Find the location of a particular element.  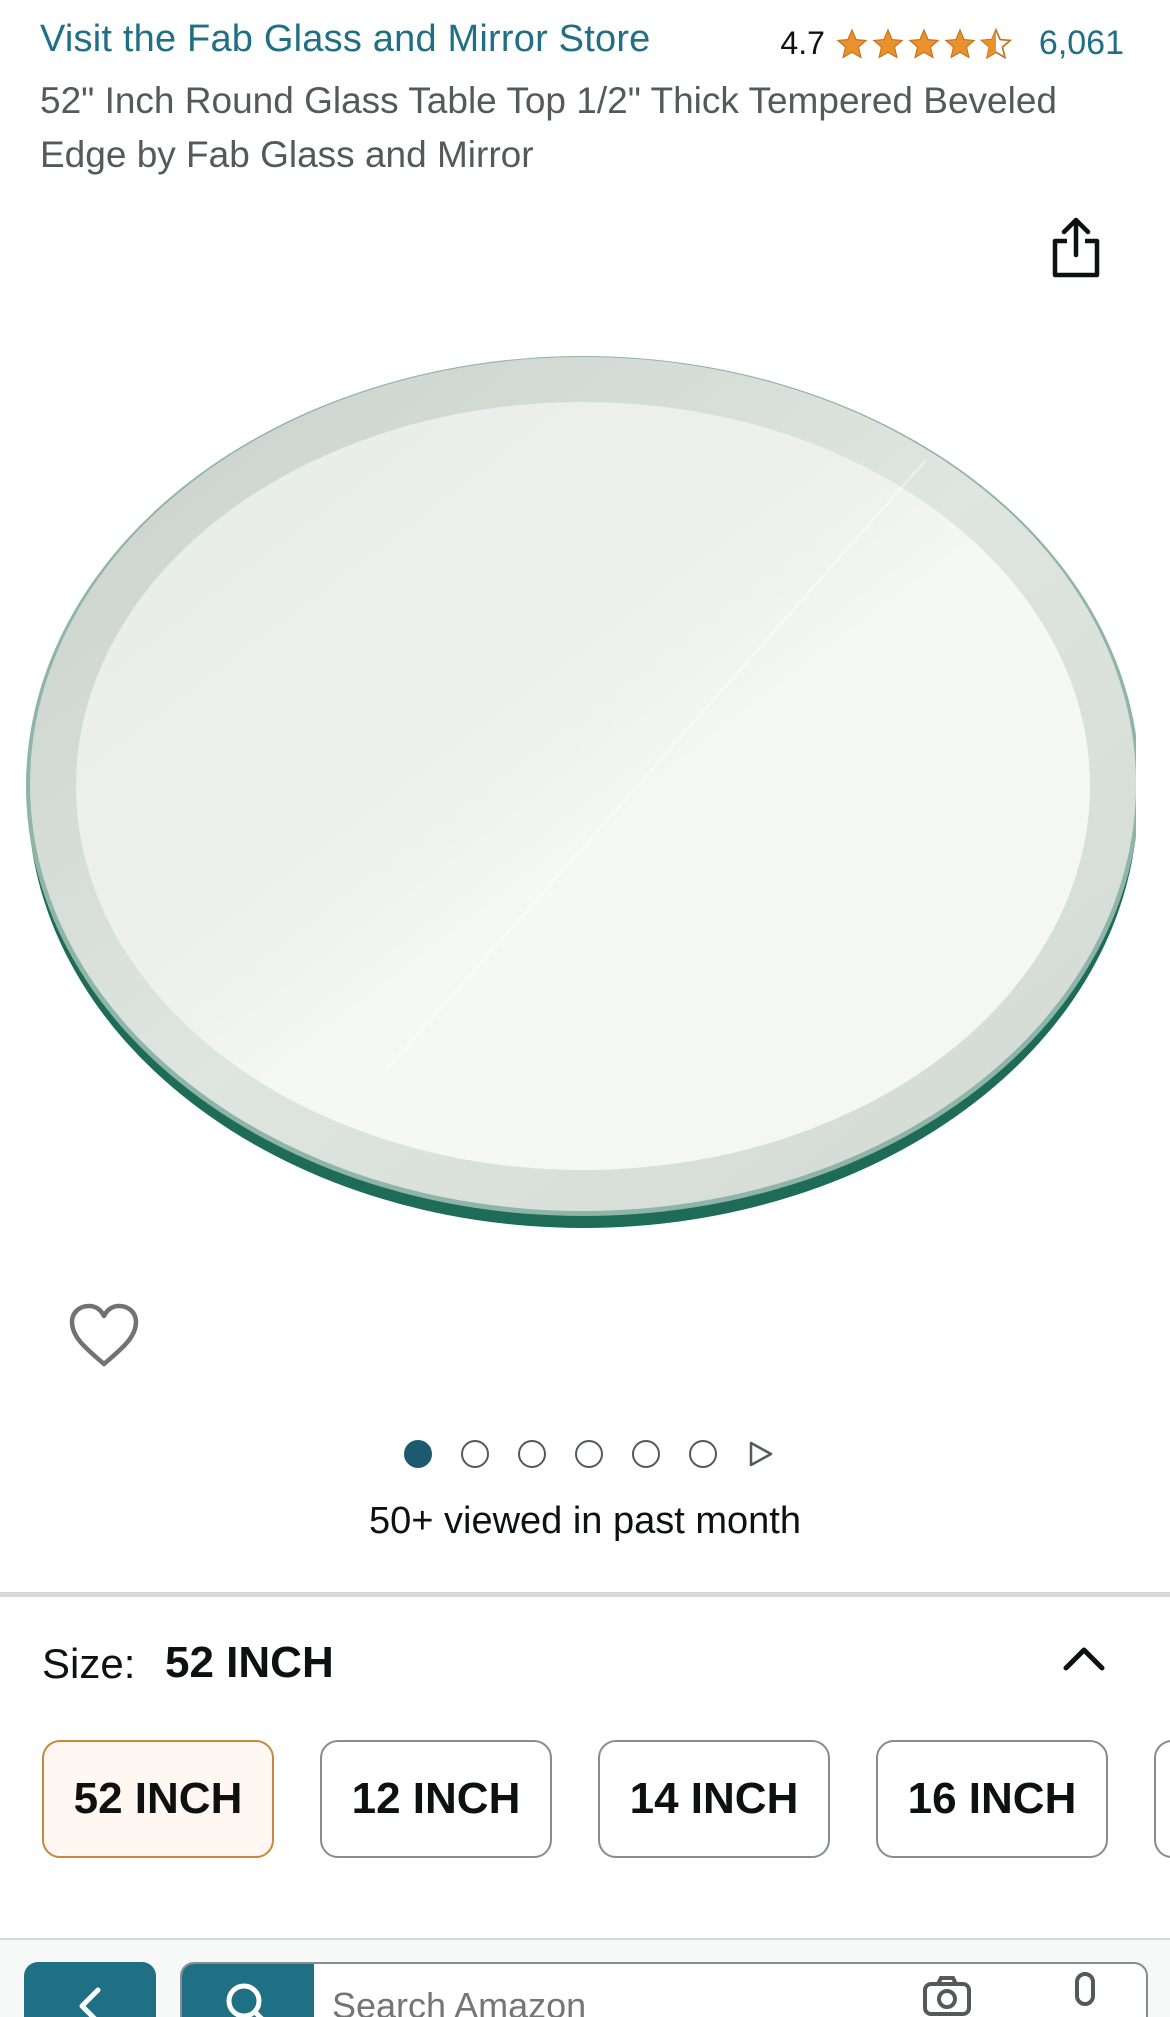

half-star-icon is located at coordinates (996, 43).